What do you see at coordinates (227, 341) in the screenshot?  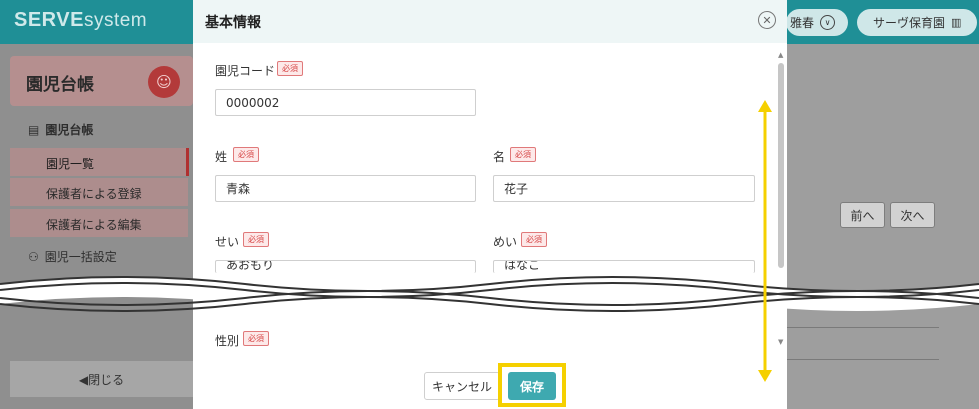 I see `gender-label: 性別` at bounding box center [227, 341].